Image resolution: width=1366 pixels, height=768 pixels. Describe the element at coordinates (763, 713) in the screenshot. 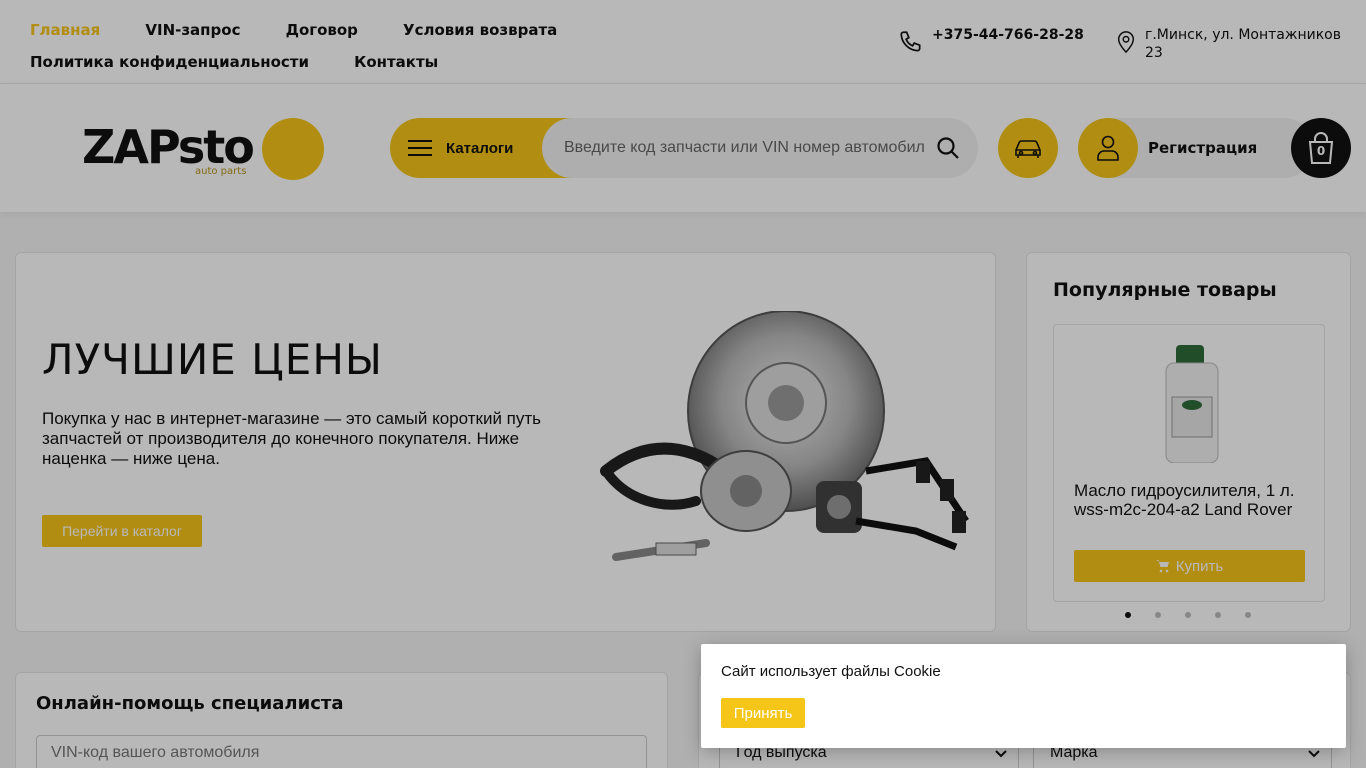

I see `accept-cookies-button: Принять` at that location.